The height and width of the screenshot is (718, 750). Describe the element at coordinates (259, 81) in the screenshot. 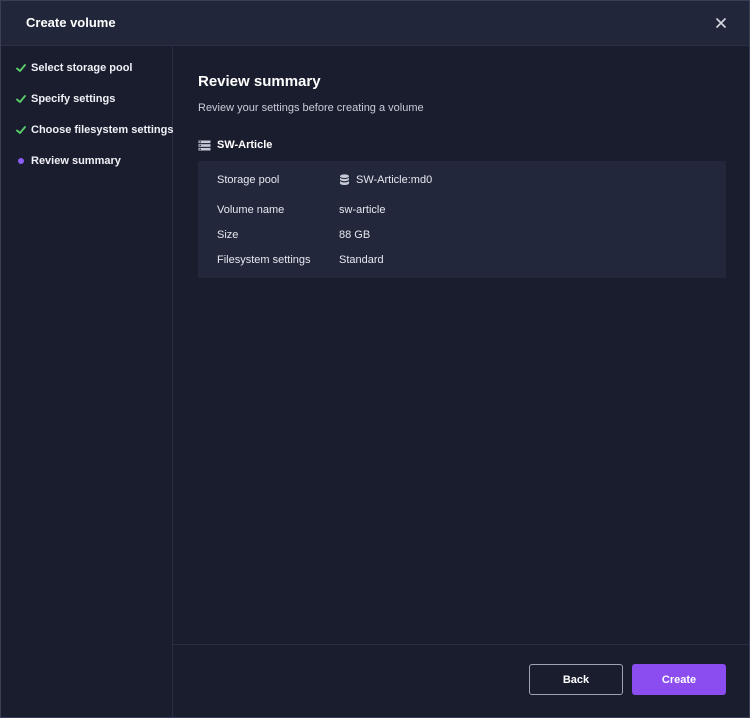

I see `page-title: Review summary` at that location.